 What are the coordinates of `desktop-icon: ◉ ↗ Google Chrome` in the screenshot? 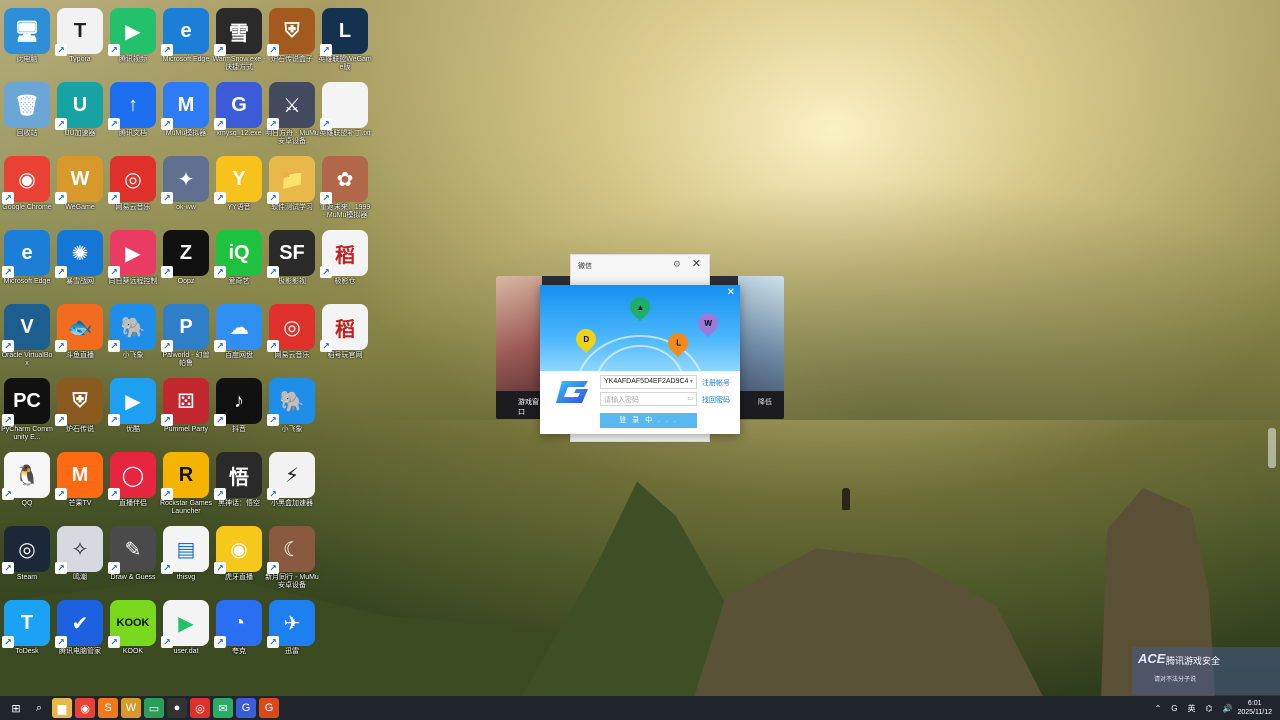 It's located at (27, 188).